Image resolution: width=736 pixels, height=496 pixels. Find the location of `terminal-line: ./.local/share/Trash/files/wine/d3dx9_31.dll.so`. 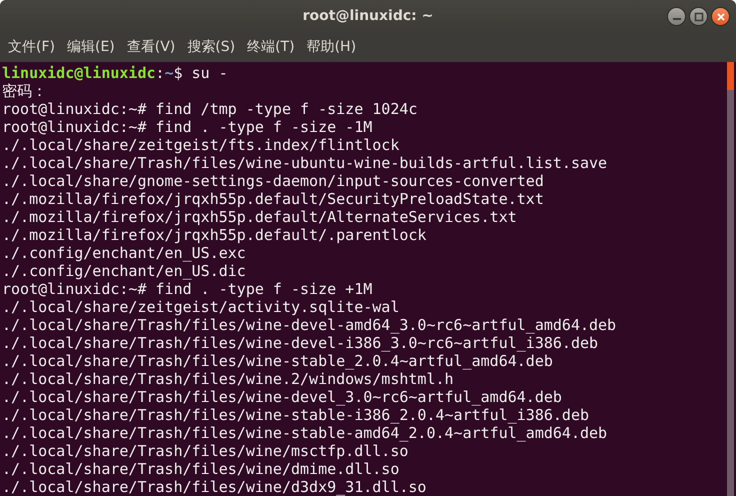

terminal-line: ./.local/share/Trash/files/wine/d3dx9_31.dll.so is located at coordinates (215, 487).